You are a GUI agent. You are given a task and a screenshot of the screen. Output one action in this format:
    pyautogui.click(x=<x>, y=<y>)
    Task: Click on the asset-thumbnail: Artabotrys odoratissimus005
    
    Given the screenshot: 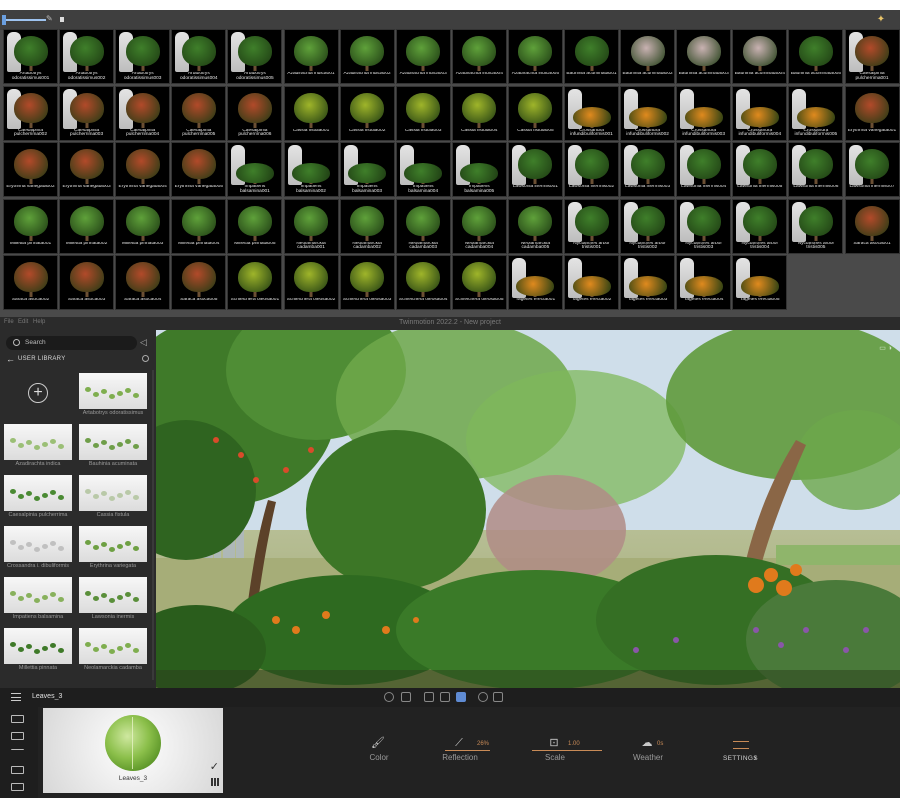 What is the action you would take?
    pyautogui.click(x=255, y=56)
    